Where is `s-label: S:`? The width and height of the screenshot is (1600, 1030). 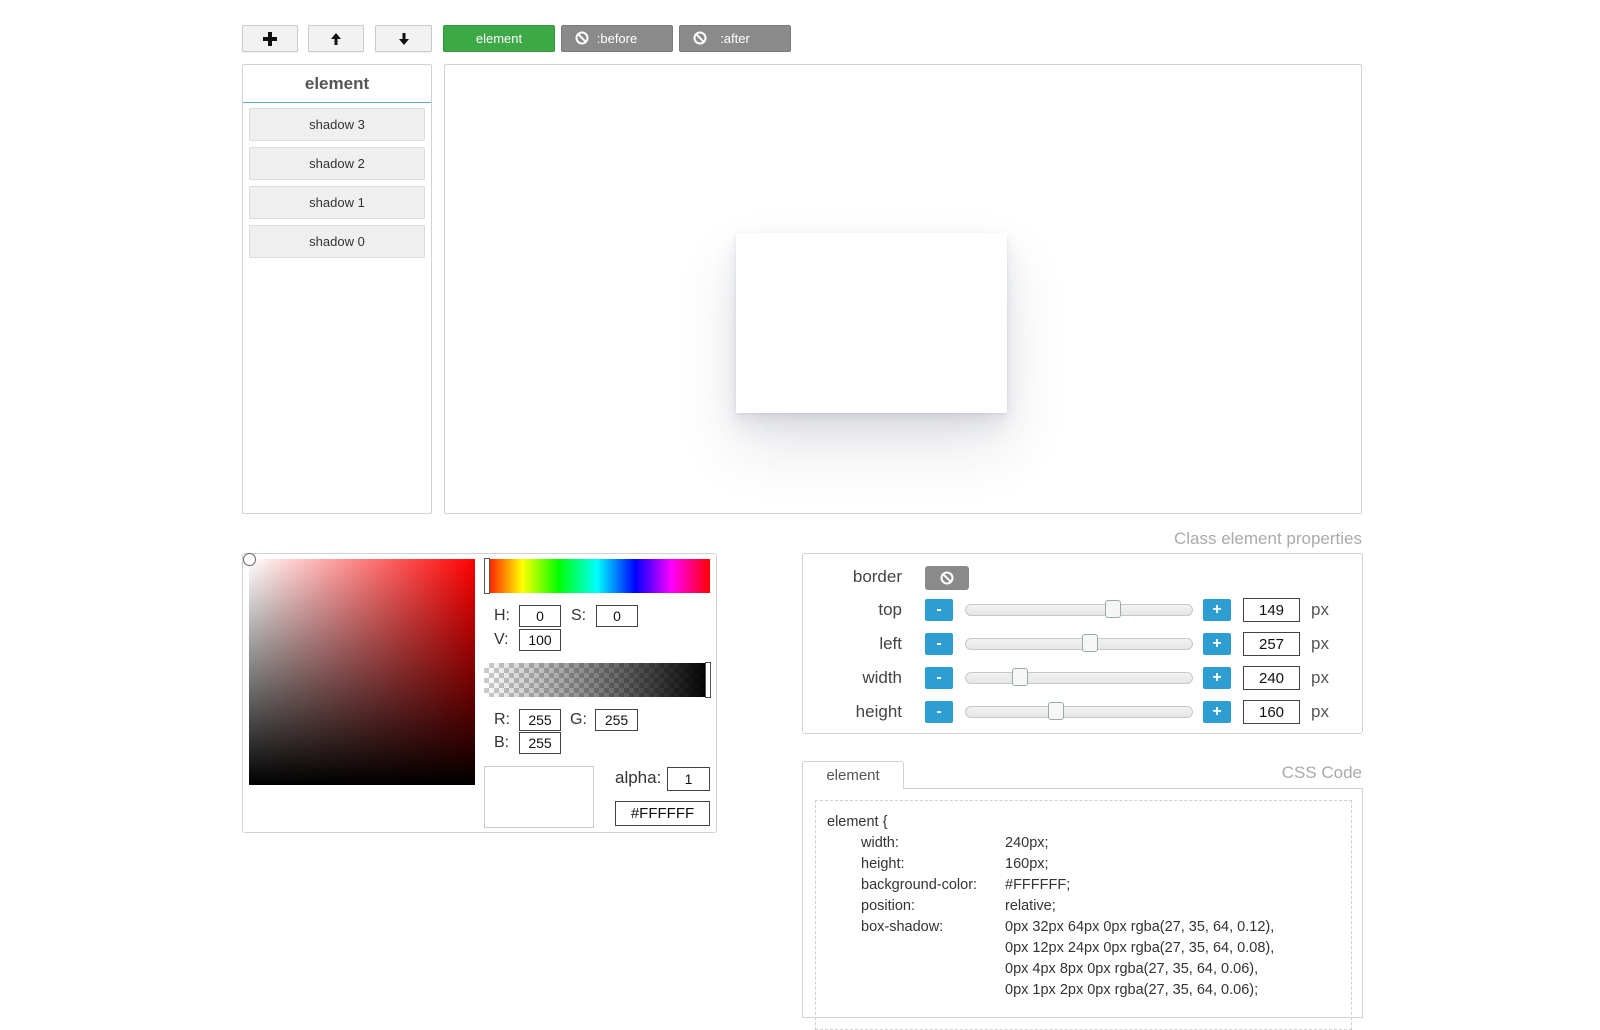 s-label: S: is located at coordinates (579, 615).